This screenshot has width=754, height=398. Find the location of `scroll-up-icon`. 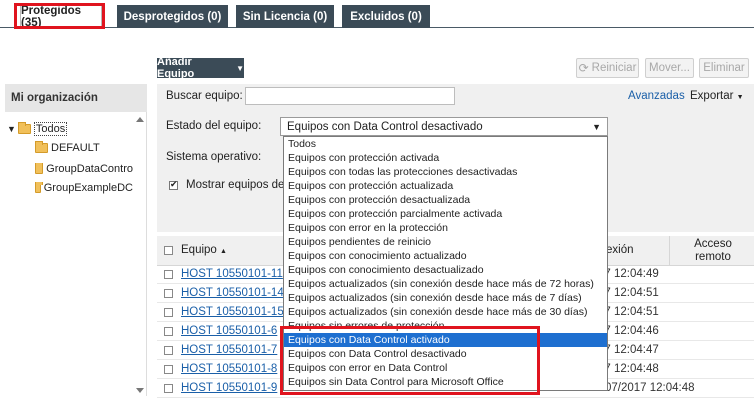

scroll-up-icon is located at coordinates (140, 119).